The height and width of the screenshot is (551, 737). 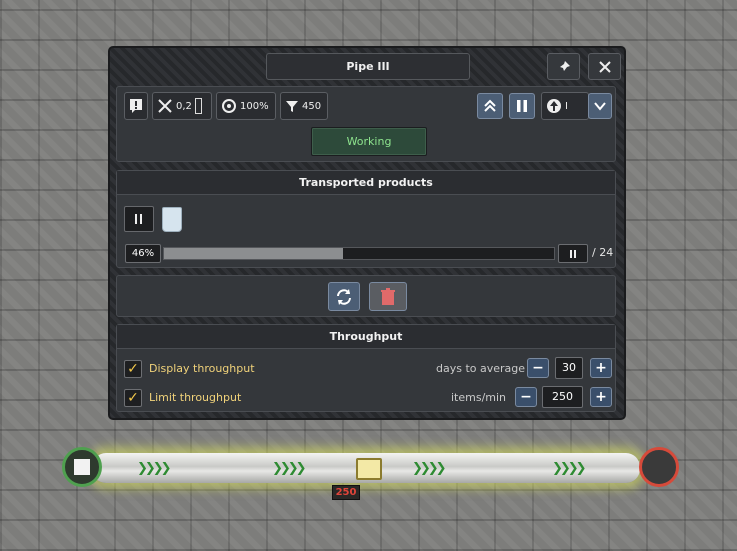 I want to click on priority-dropdown-button, so click(x=600, y=106).